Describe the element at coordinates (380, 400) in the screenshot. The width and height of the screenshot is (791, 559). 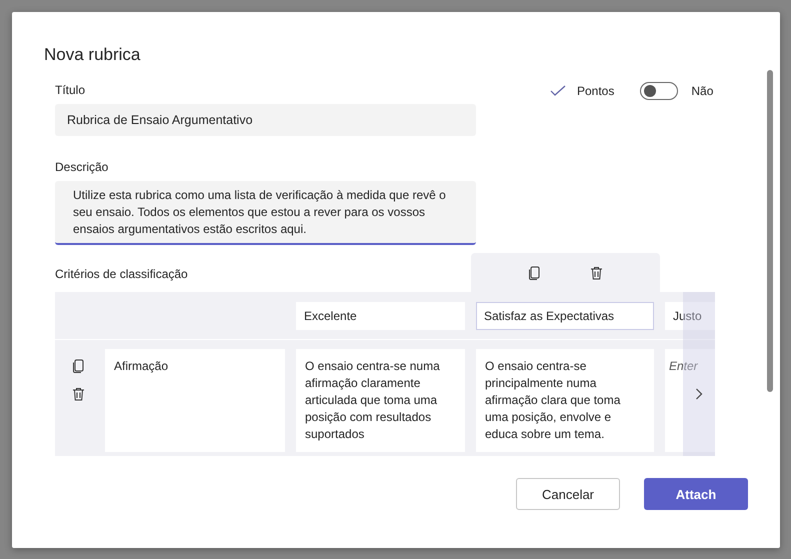
I see `description-field: O ensaio centra-se numa afirmação claramente articulada que toma uma posição com resultados suportados` at that location.